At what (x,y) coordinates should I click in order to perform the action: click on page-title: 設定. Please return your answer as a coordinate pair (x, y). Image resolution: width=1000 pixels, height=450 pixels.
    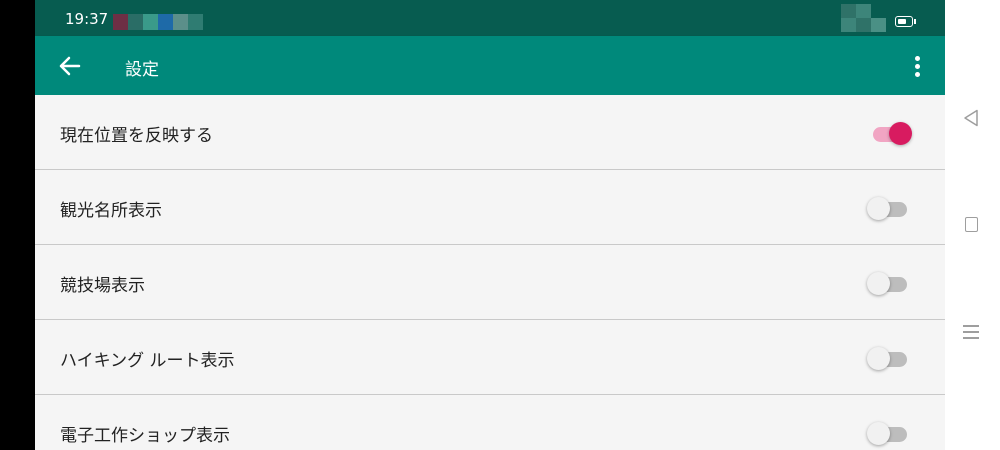
    Looking at the image, I should click on (142, 70).